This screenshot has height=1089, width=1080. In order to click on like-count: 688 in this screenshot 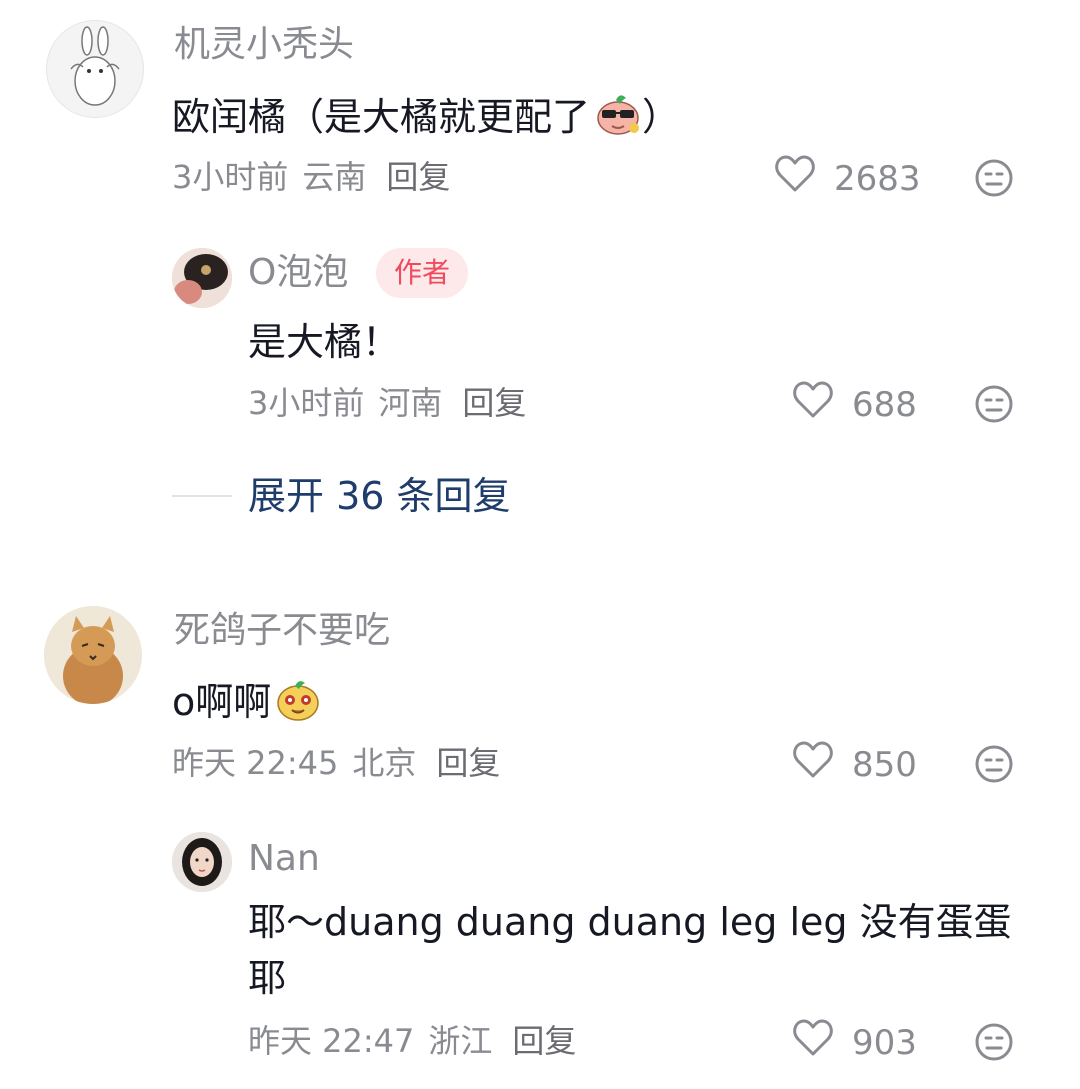, I will do `click(884, 404)`.